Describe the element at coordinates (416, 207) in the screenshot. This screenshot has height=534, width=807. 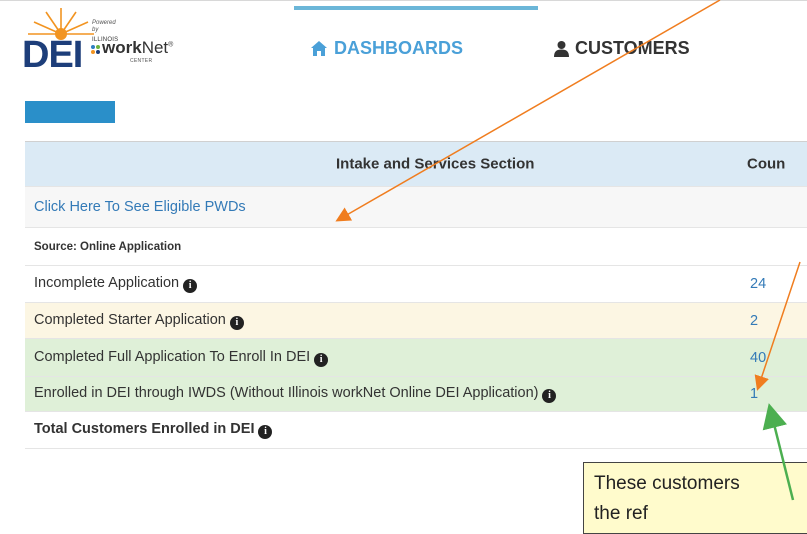
I see `eligible-pwds-row: Click Here To See Eligible PWDs` at that location.